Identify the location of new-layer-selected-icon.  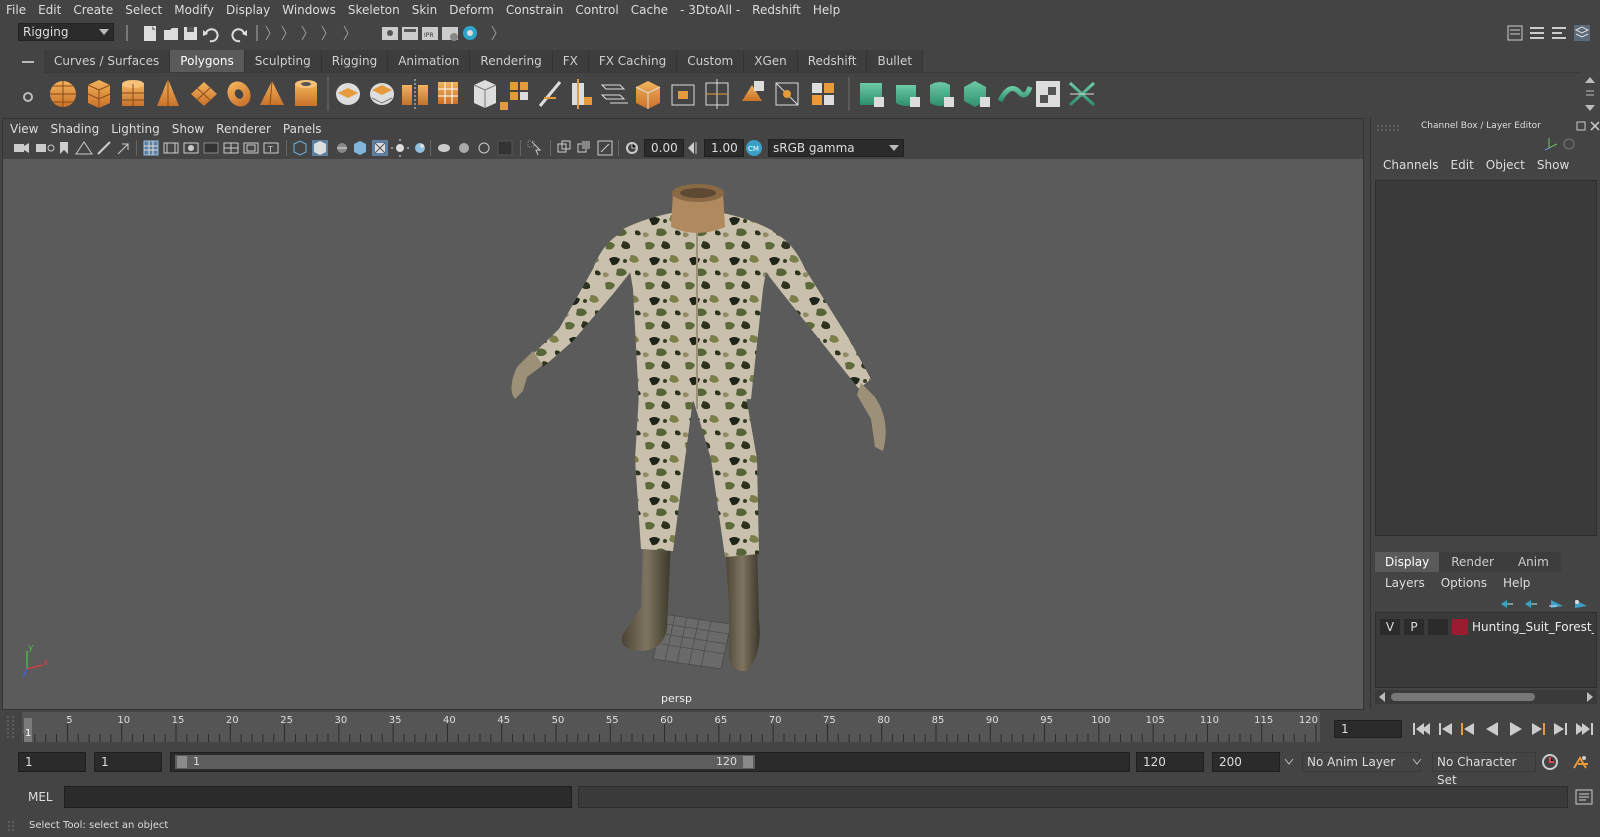
(1556, 604).